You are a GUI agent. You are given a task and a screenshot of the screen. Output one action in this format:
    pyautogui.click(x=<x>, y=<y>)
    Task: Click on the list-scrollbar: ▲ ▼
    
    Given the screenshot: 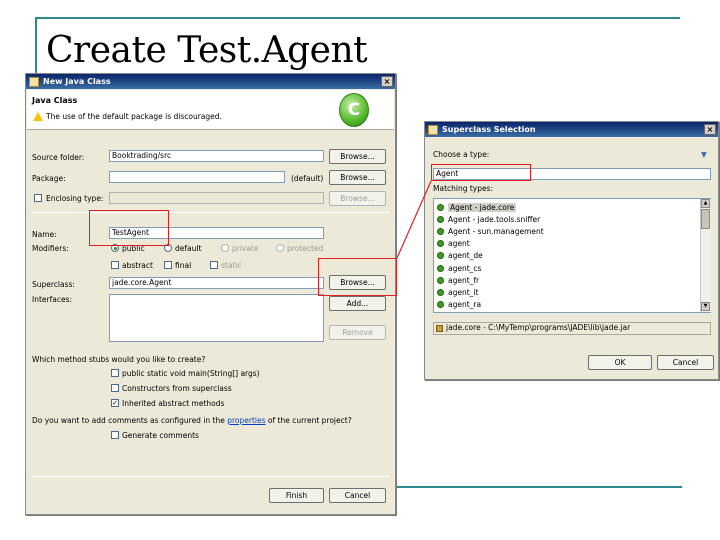 What is the action you would take?
    pyautogui.click(x=705, y=255)
    